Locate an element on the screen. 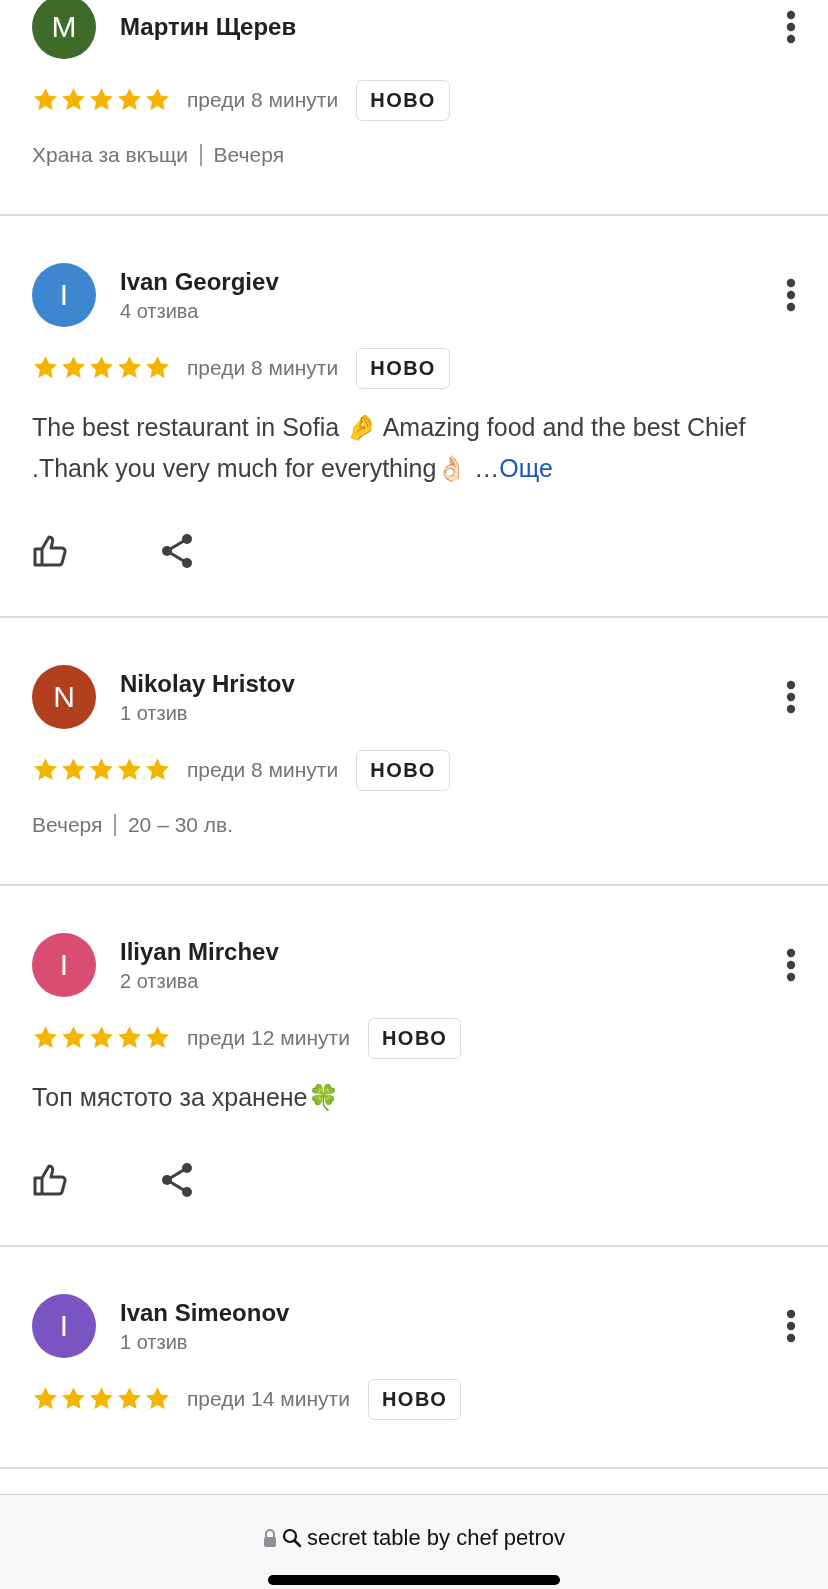 This screenshot has width=828, height=1589. search-icon is located at coordinates (292, 1538).